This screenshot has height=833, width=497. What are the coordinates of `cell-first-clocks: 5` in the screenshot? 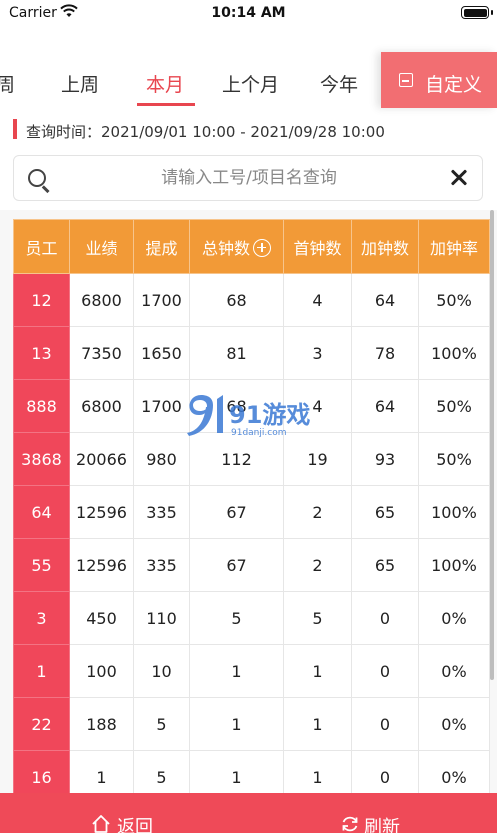 It's located at (317, 618).